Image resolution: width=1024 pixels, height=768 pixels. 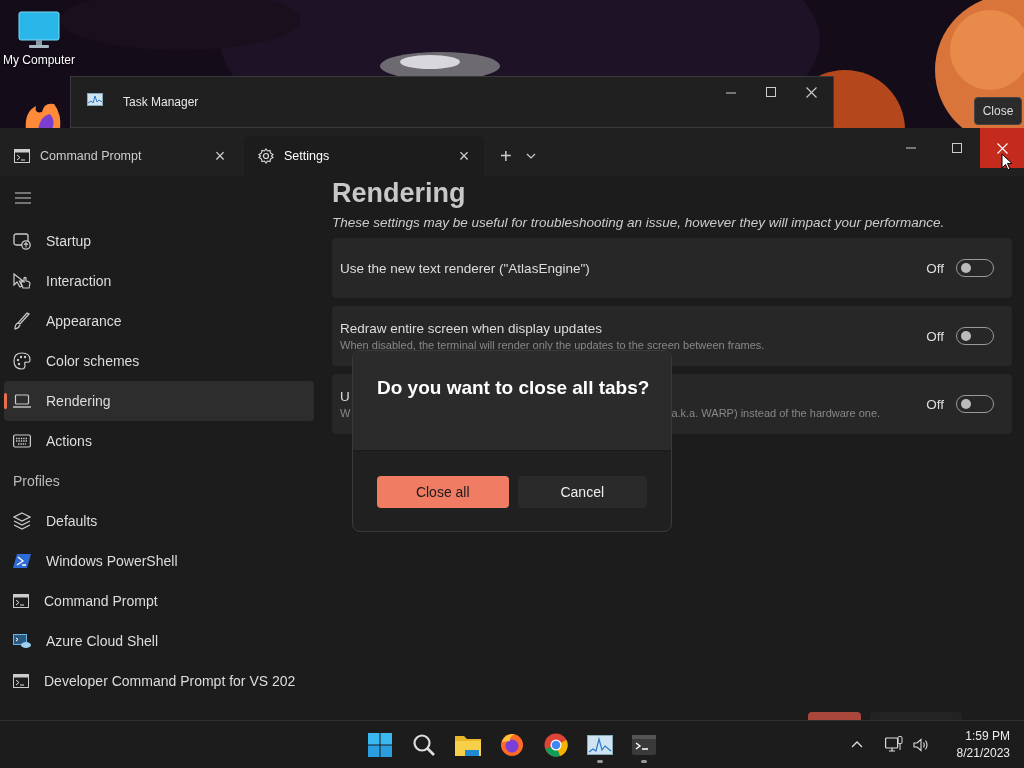 What do you see at coordinates (987, 736) in the screenshot?
I see `clock-time: 1:59 PM` at bounding box center [987, 736].